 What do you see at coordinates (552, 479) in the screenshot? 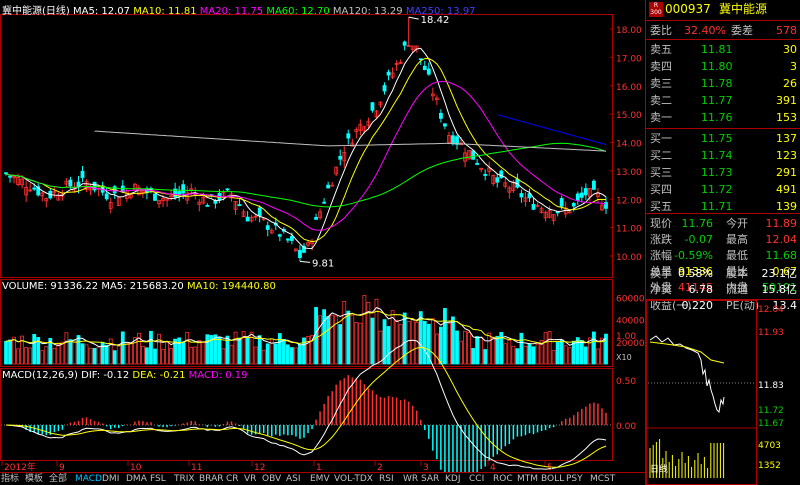
I see `tab-boll: BOLL` at bounding box center [552, 479].